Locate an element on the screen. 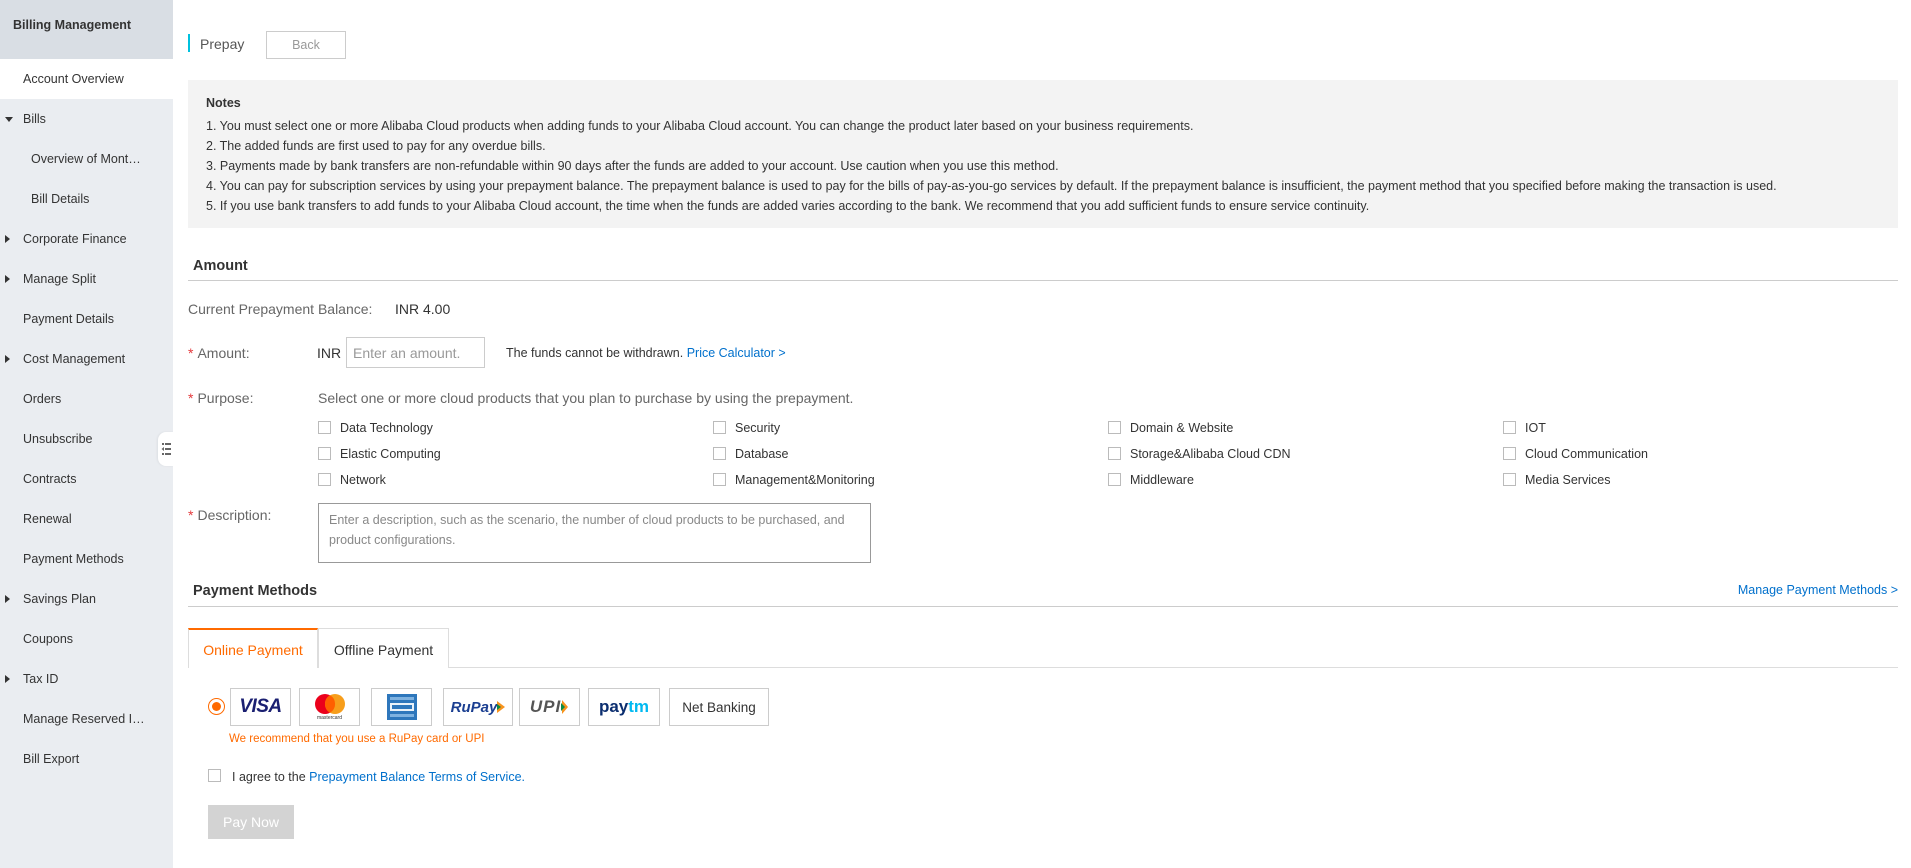 This screenshot has width=1911, height=868. amount-label: * Amount: is located at coordinates (219, 353).